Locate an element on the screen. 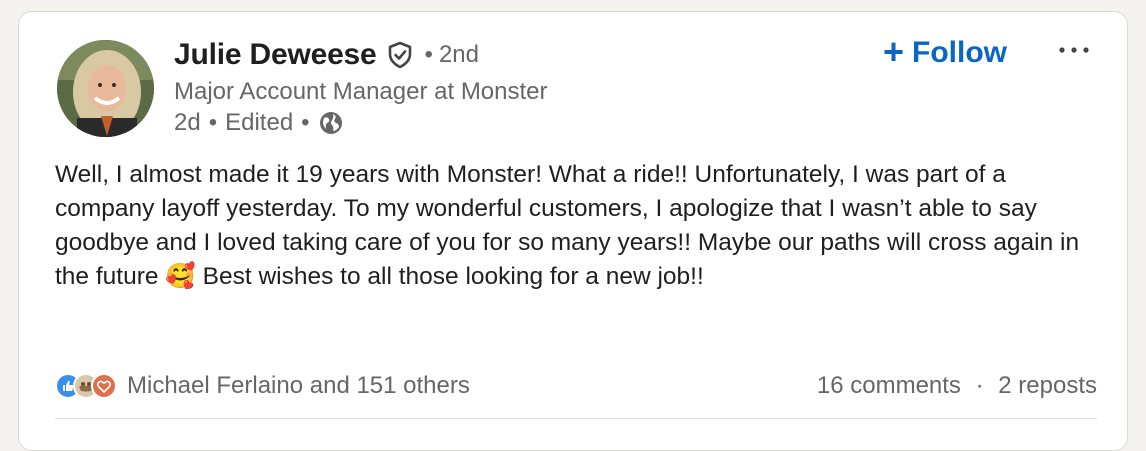 The image size is (1146, 451). comments-count: 16 comments is located at coordinates (889, 385).